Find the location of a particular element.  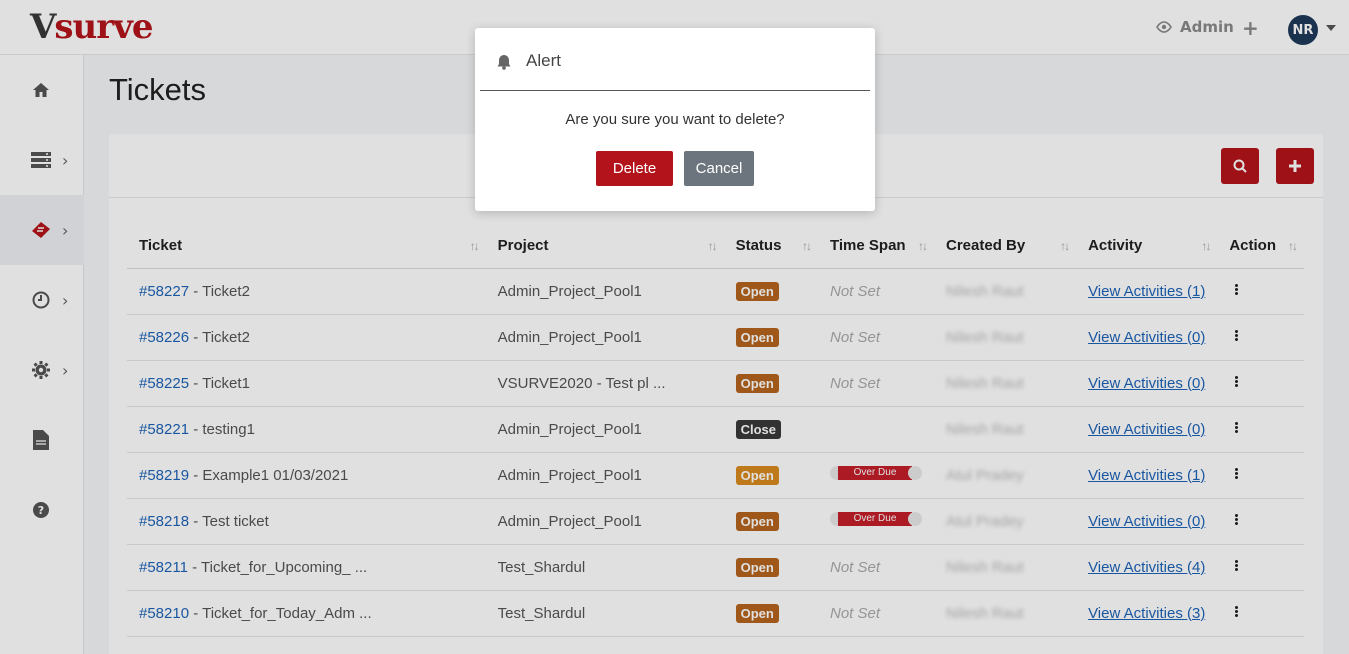

dialog-message: Are you sure you want to delete? is located at coordinates (675, 119).